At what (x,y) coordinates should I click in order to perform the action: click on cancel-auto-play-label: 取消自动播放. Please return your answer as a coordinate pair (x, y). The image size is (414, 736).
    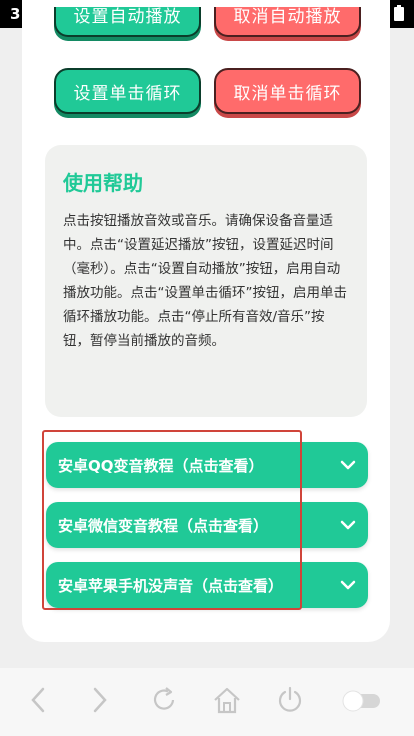
    Looking at the image, I should click on (287, 16).